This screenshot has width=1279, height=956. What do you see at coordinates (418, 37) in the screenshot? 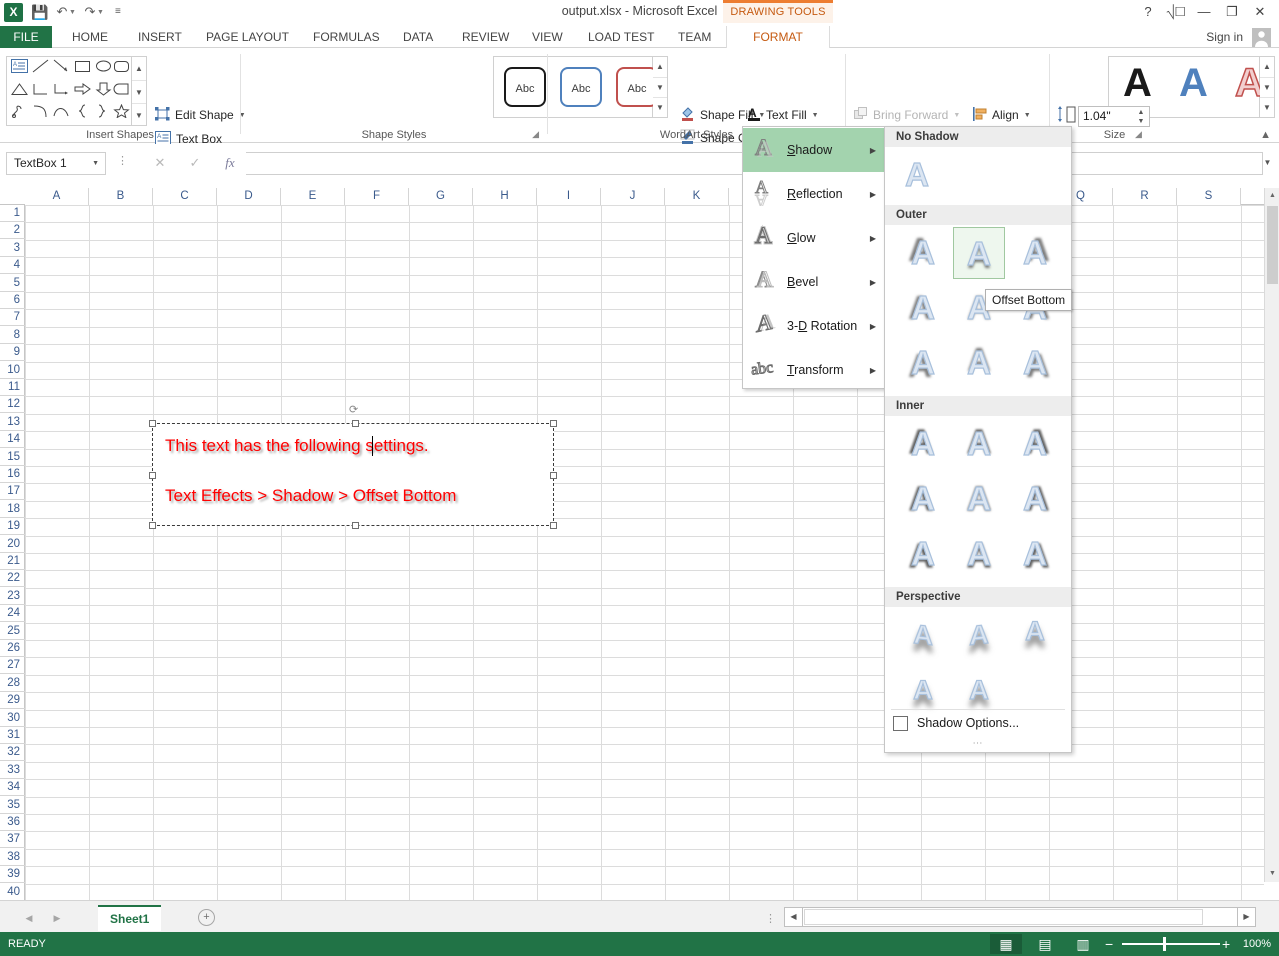
I see `tab-data: DATA` at bounding box center [418, 37].